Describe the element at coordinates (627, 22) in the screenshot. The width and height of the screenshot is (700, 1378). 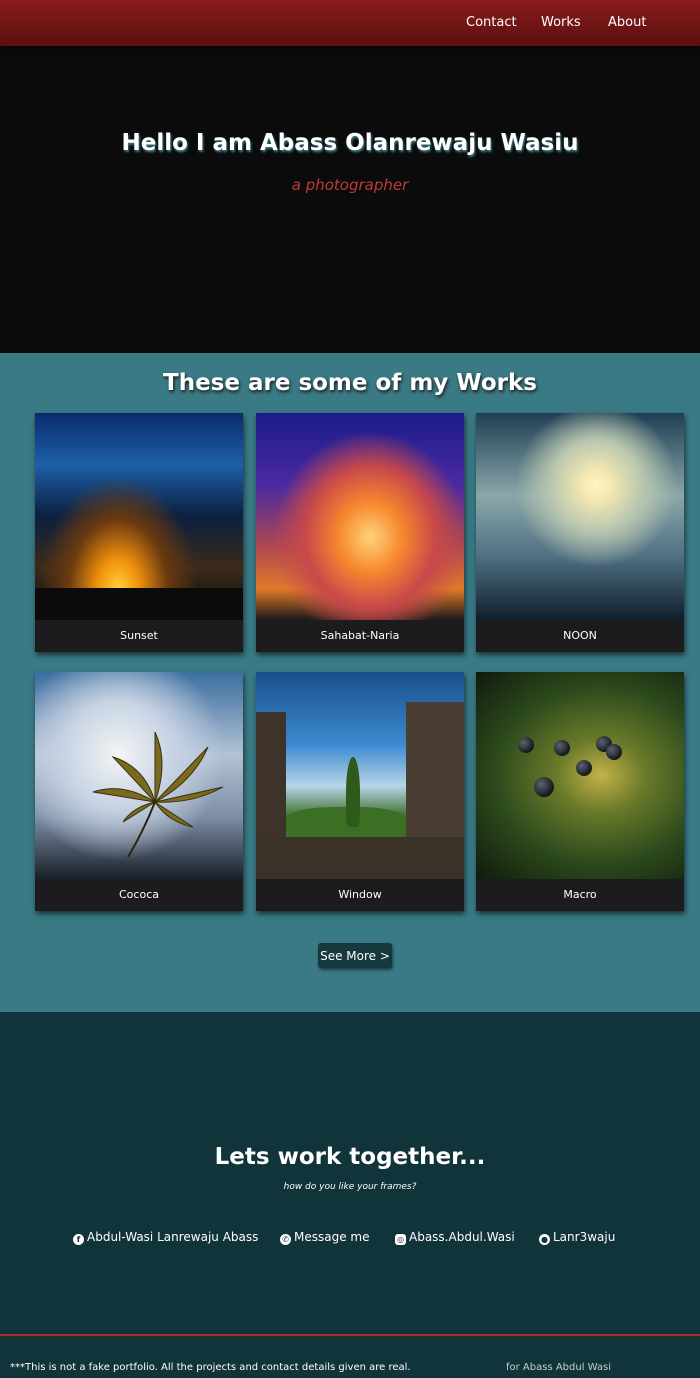
I see `nav-about-link: About` at that location.